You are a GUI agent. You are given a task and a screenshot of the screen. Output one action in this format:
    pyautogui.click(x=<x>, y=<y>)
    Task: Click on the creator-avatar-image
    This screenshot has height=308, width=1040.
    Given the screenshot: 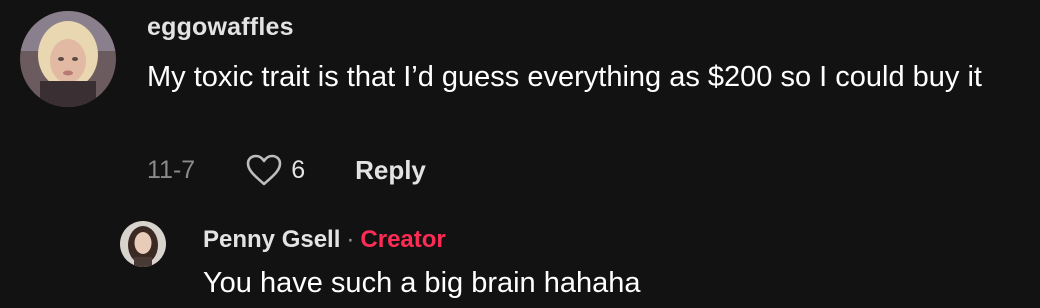 What is the action you would take?
    pyautogui.click(x=143, y=244)
    